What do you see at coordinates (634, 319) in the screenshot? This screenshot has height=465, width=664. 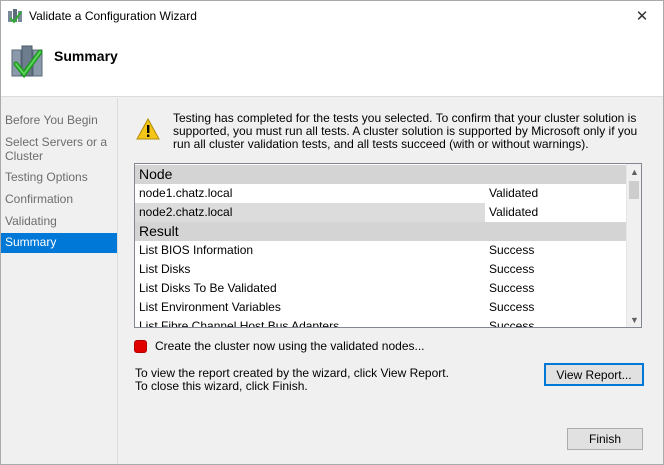 I see `scroll-down-arrow-icon: ▼` at bounding box center [634, 319].